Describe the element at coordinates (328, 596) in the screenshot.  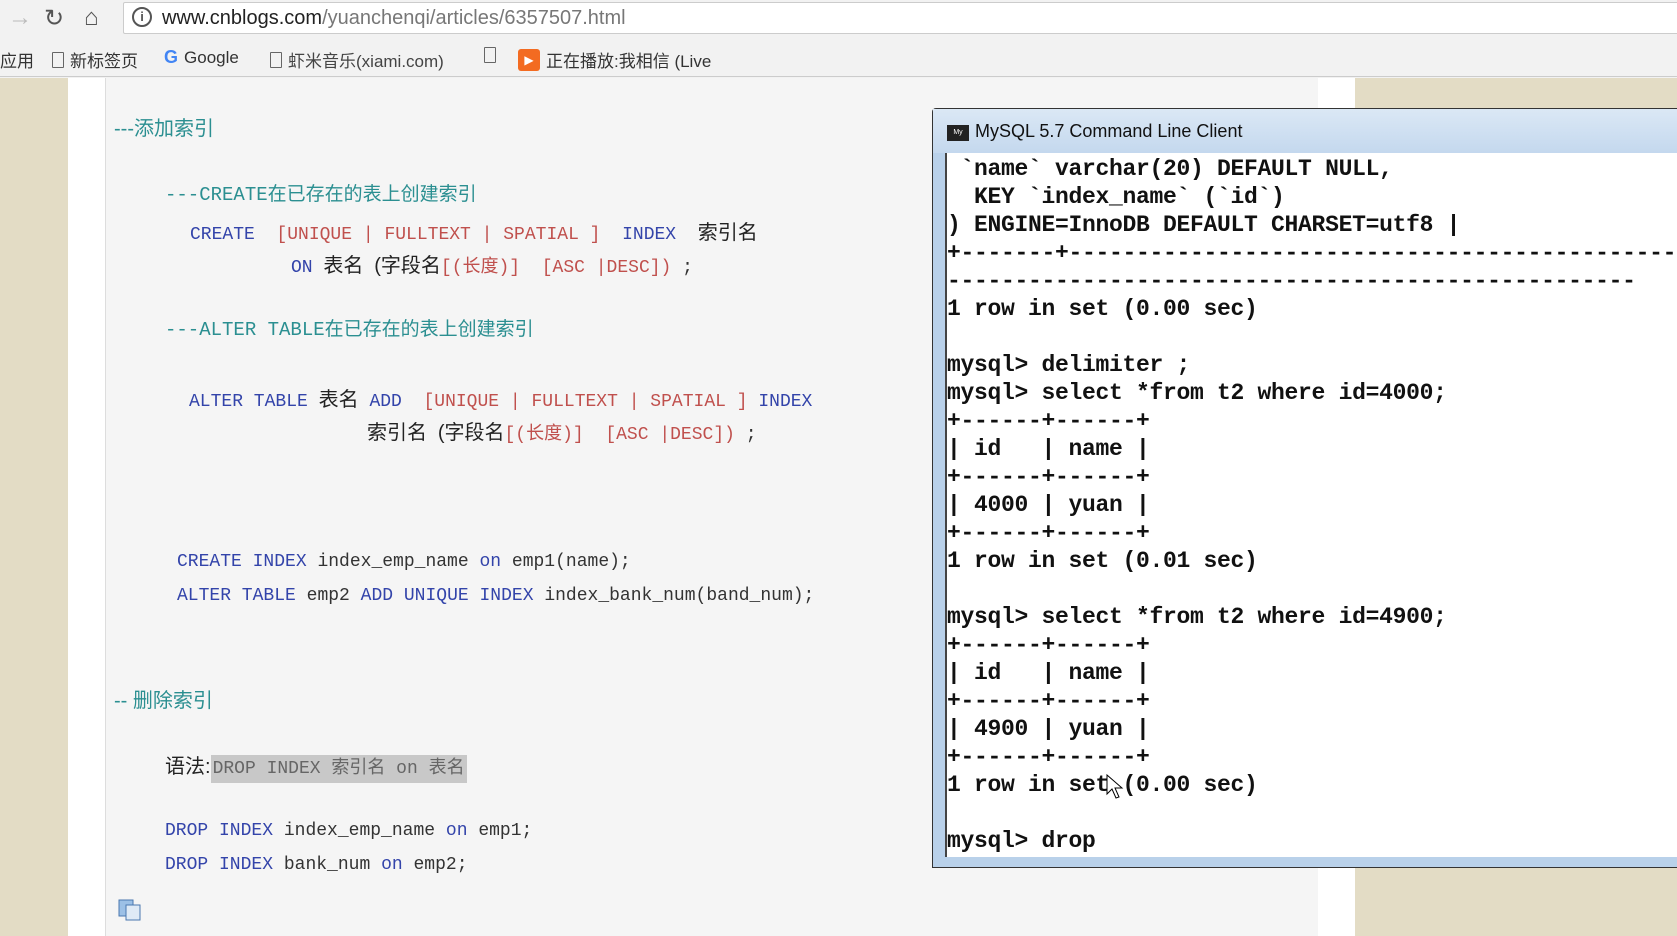
I see `identifier: emp2` at that location.